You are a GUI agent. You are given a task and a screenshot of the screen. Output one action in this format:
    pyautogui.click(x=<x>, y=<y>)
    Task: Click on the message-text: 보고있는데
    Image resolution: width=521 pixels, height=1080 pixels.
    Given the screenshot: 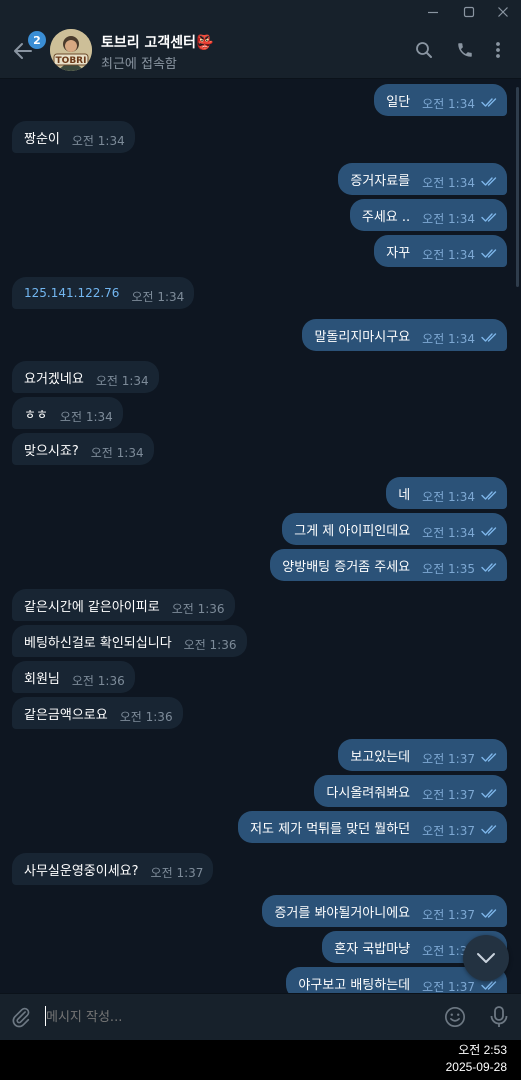 What is the action you would take?
    pyautogui.click(x=380, y=757)
    